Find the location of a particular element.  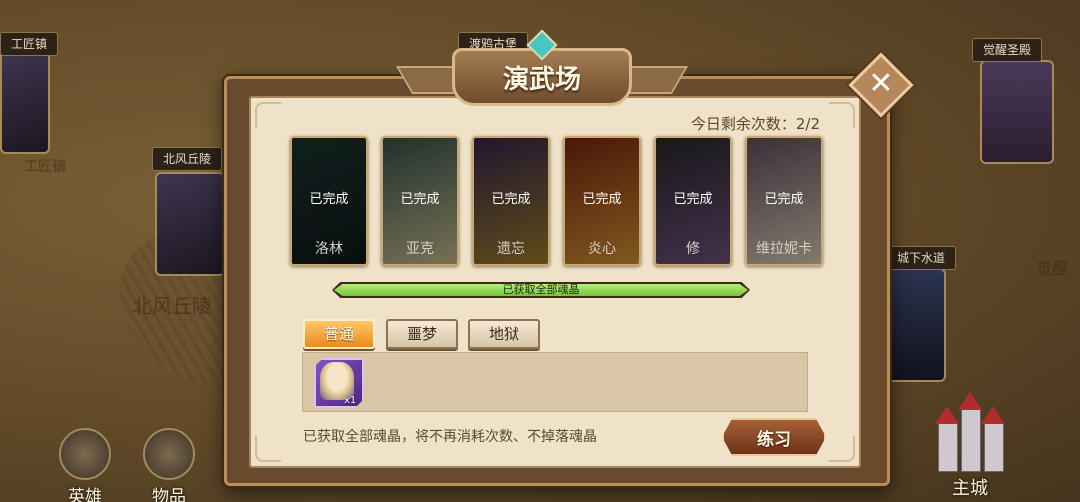

bag-icon is located at coordinates (169, 454).